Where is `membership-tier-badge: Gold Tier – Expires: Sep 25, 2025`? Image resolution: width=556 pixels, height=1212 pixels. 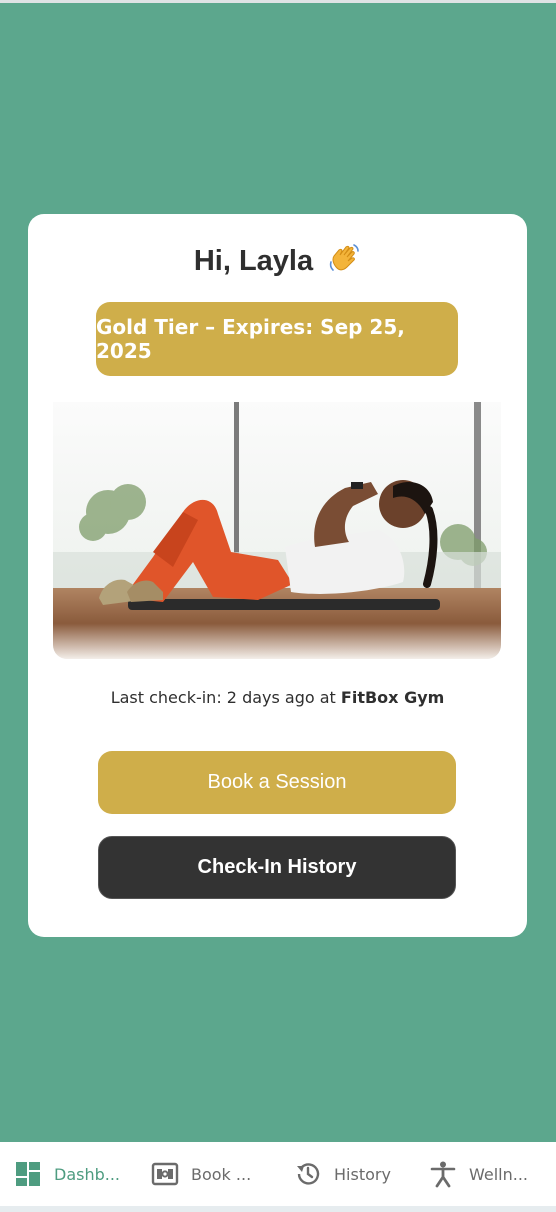
membership-tier-badge: Gold Tier – Expires: Sep 25, 2025 is located at coordinates (277, 339).